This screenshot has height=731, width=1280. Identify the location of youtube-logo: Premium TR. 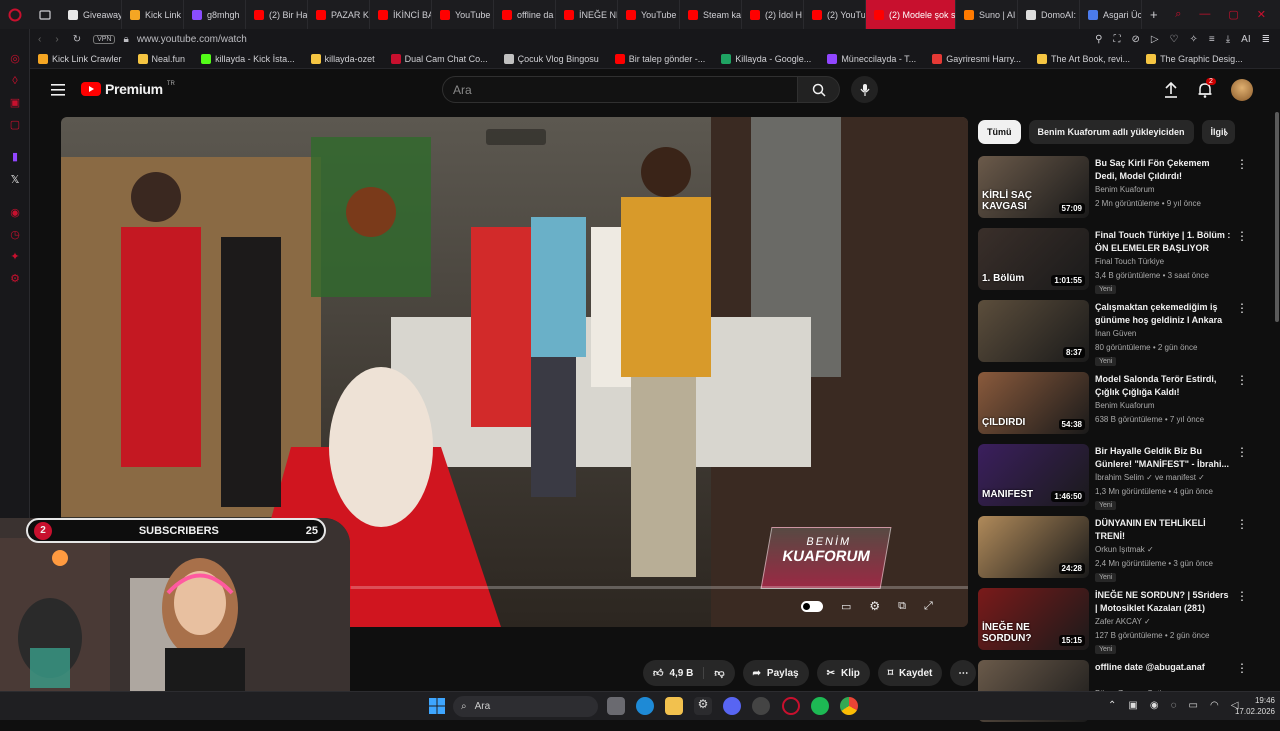
(128, 89).